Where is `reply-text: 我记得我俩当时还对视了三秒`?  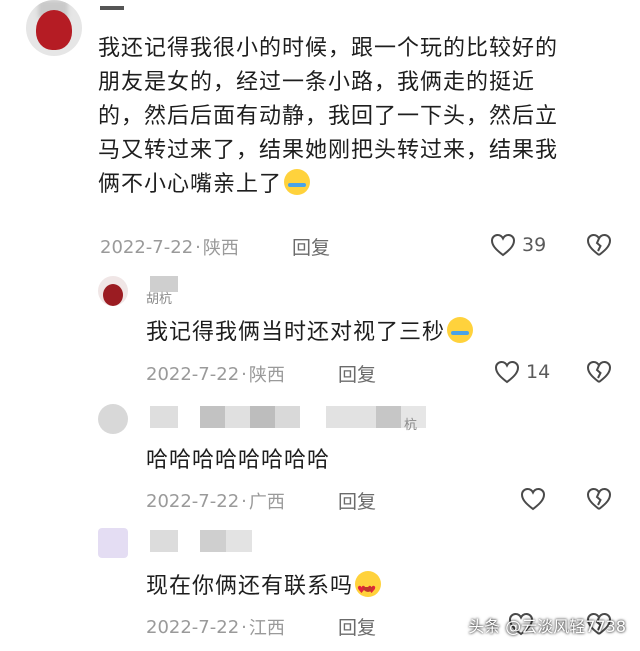 reply-text: 我记得我俩当时还对视了三秒 is located at coordinates (310, 333).